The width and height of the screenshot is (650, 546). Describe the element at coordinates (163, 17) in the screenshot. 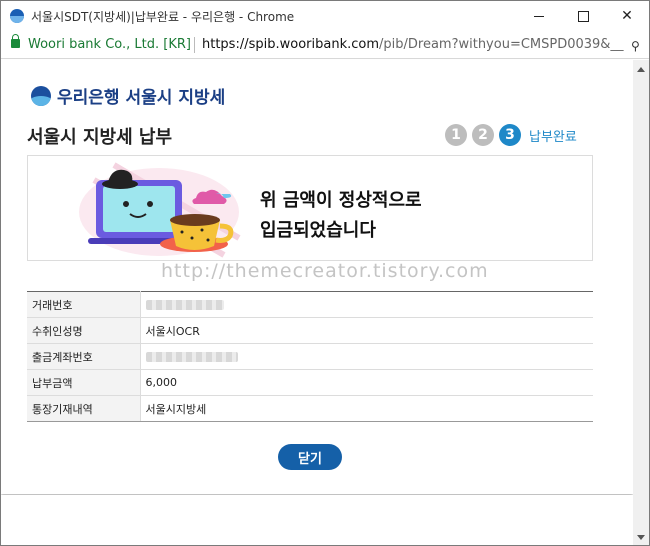

I see `window-title: 서울시SDT(지방세)|납부완료 - 우리은행 - Chrome` at that location.